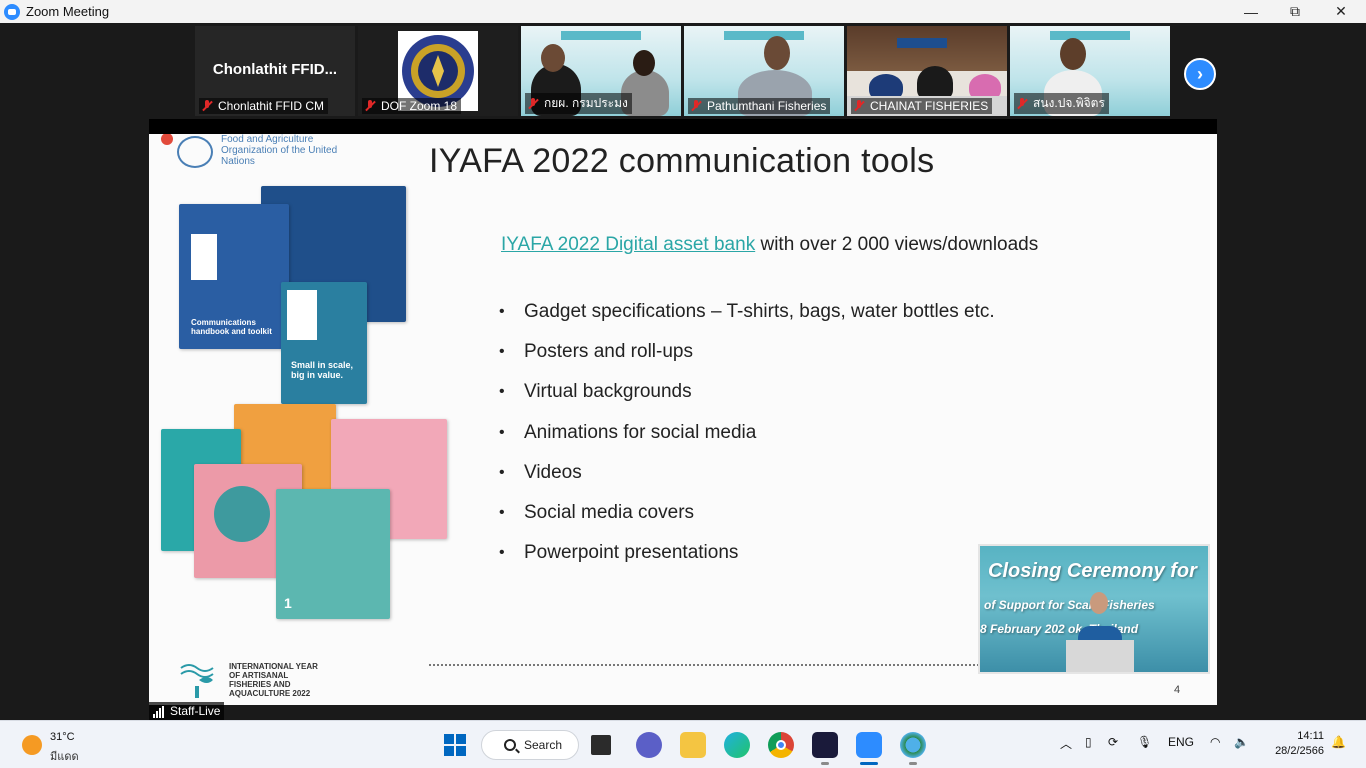 The image size is (1366, 768). What do you see at coordinates (419, 106) in the screenshot?
I see `participant-name: DOF Zoom 18` at bounding box center [419, 106].